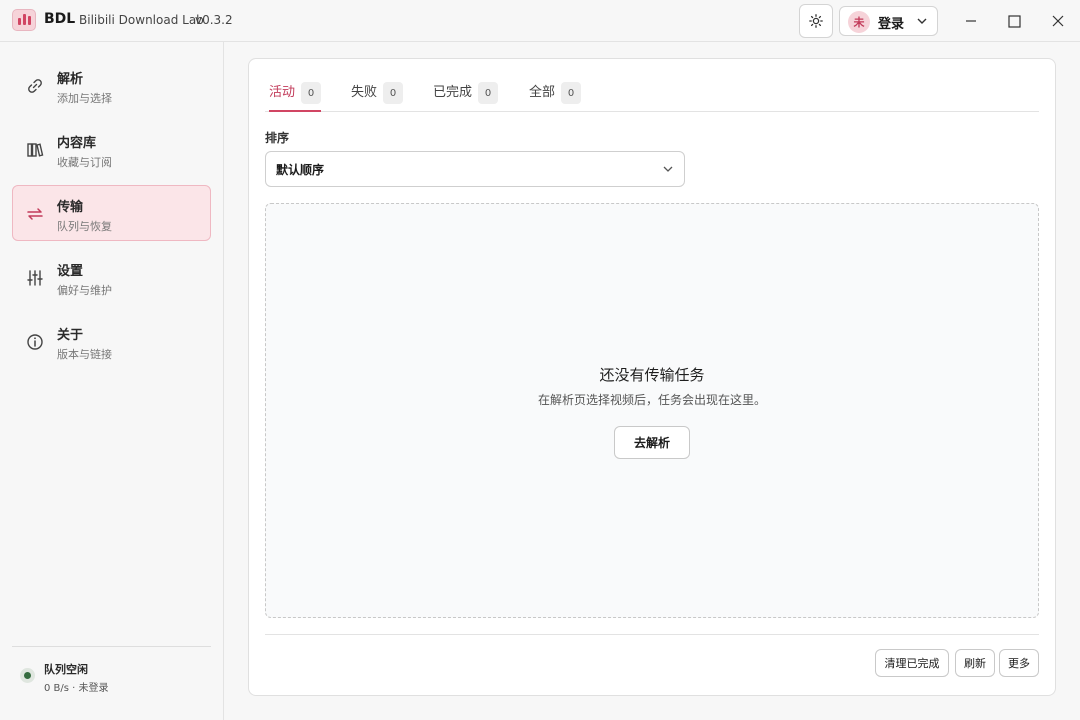 The height and width of the screenshot is (720, 1080). I want to click on tab-label: 已完成, so click(453, 92).